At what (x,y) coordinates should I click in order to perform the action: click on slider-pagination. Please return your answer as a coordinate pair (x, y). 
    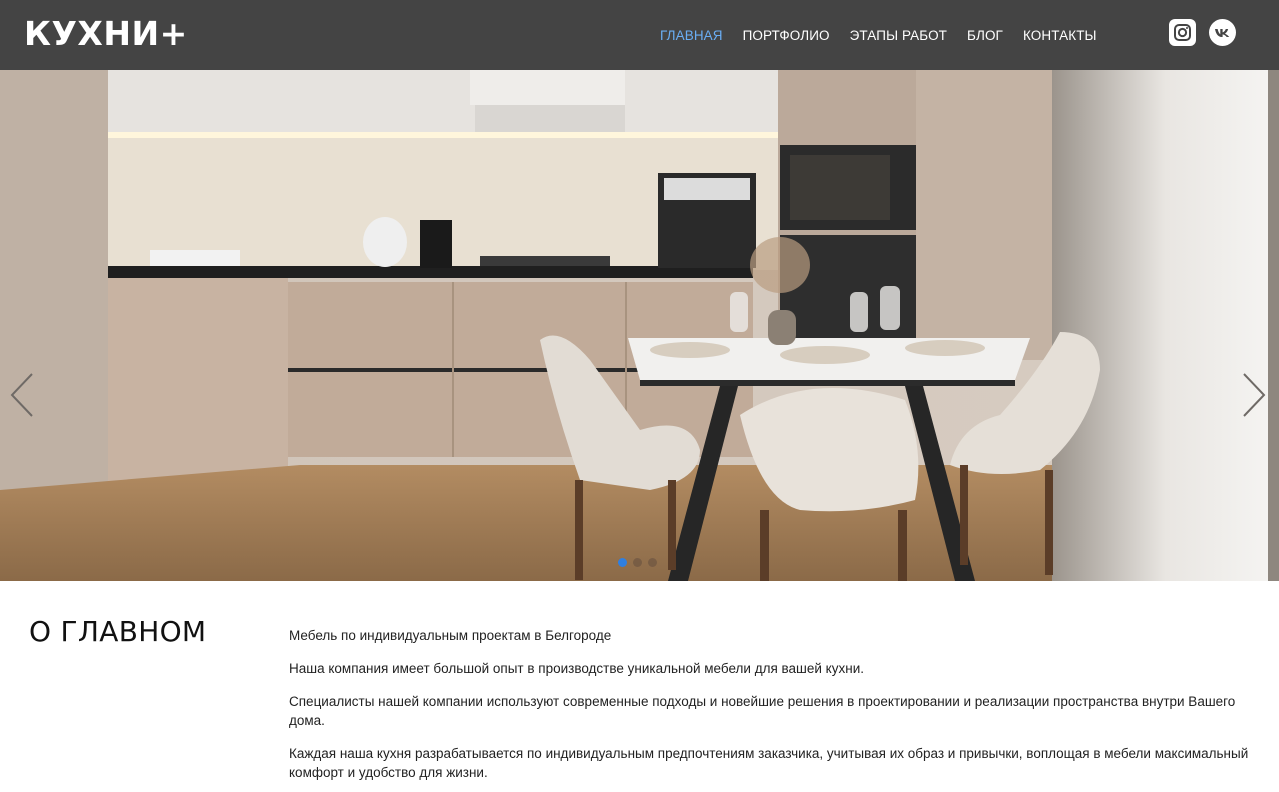
    Looking at the image, I should click on (640, 562).